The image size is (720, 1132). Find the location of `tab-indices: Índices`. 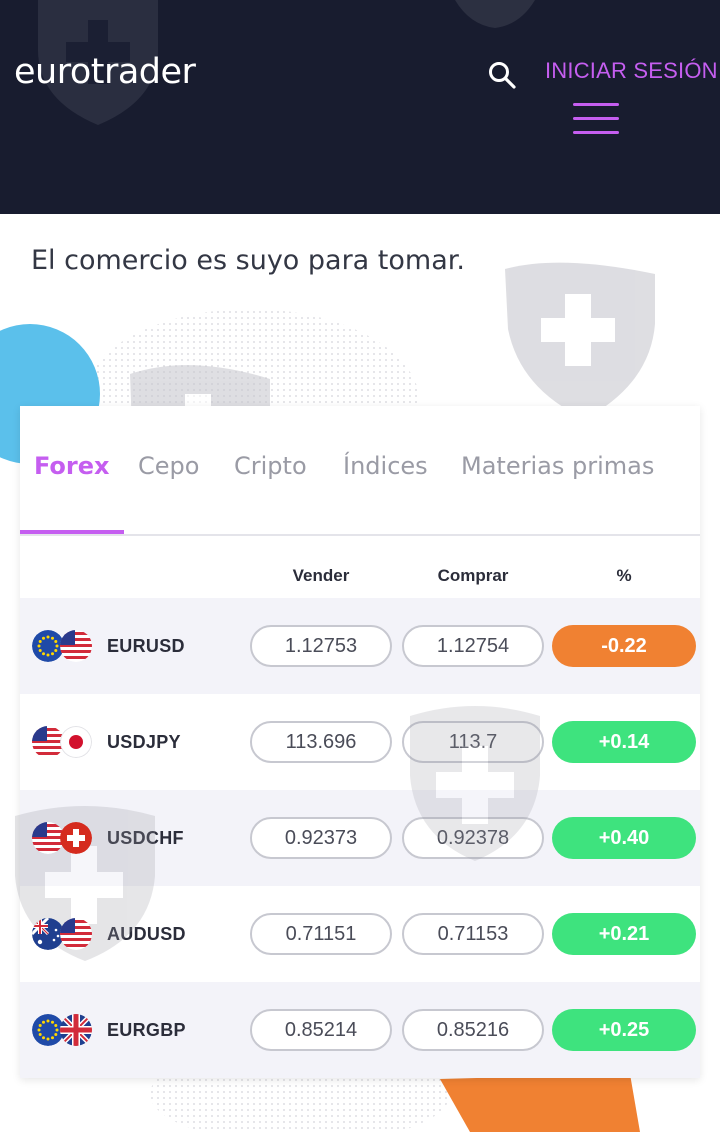

tab-indices: Índices is located at coordinates (385, 466).